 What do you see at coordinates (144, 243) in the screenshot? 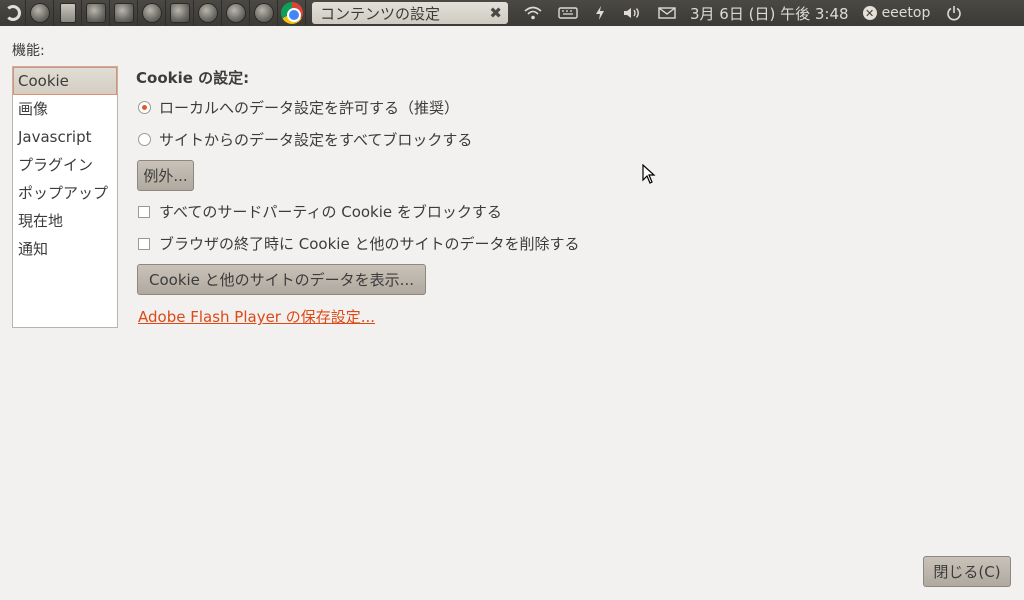
I see `checkbox-clear-on-exit` at bounding box center [144, 243].